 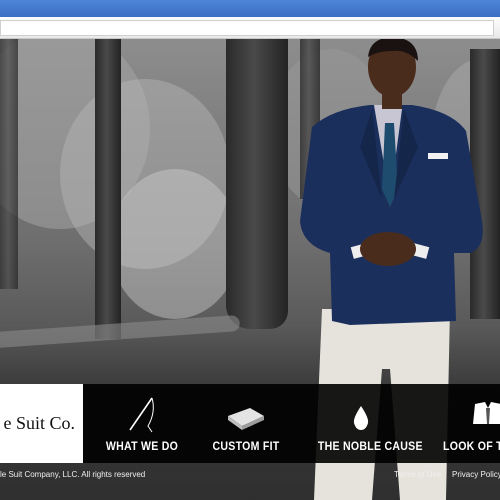 I want to click on nav-label-custom-fit: CUSTOM FIT, so click(x=246, y=446).